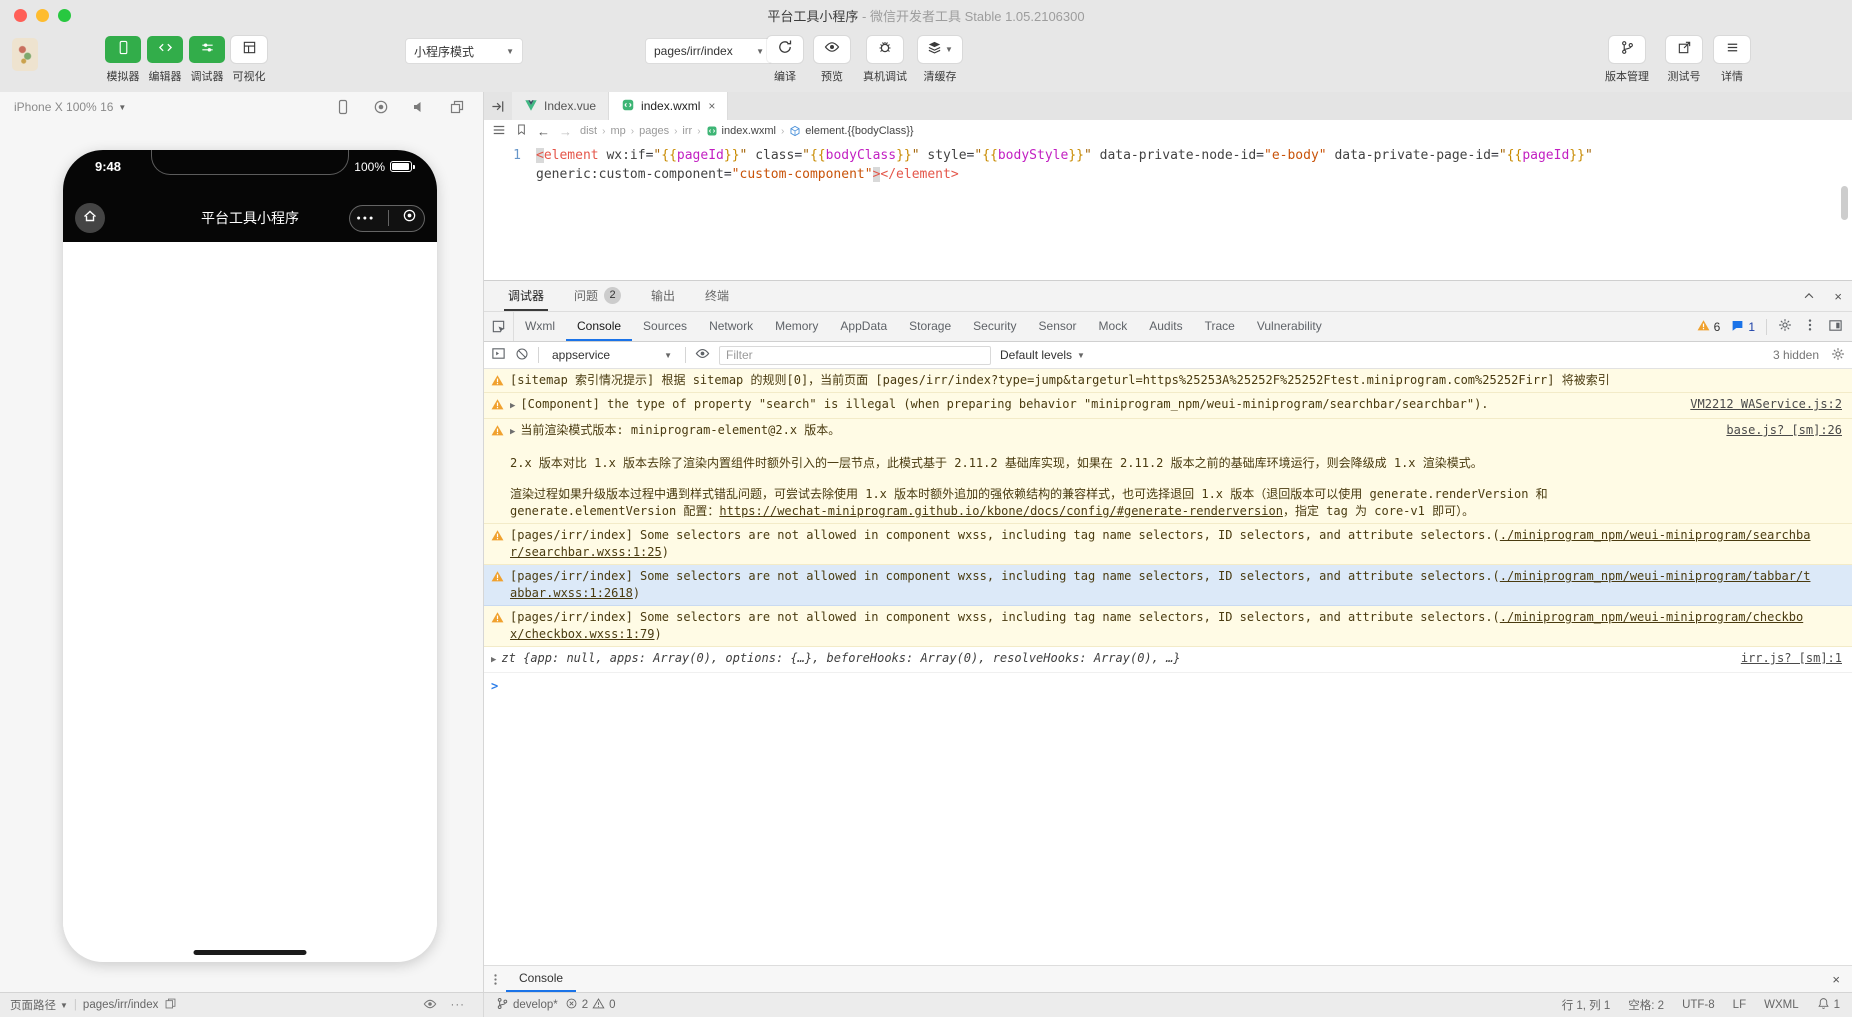 Image resolution: width=1852 pixels, height=1017 pixels. Describe the element at coordinates (20, 15) in the screenshot. I see `close-window-button` at that location.